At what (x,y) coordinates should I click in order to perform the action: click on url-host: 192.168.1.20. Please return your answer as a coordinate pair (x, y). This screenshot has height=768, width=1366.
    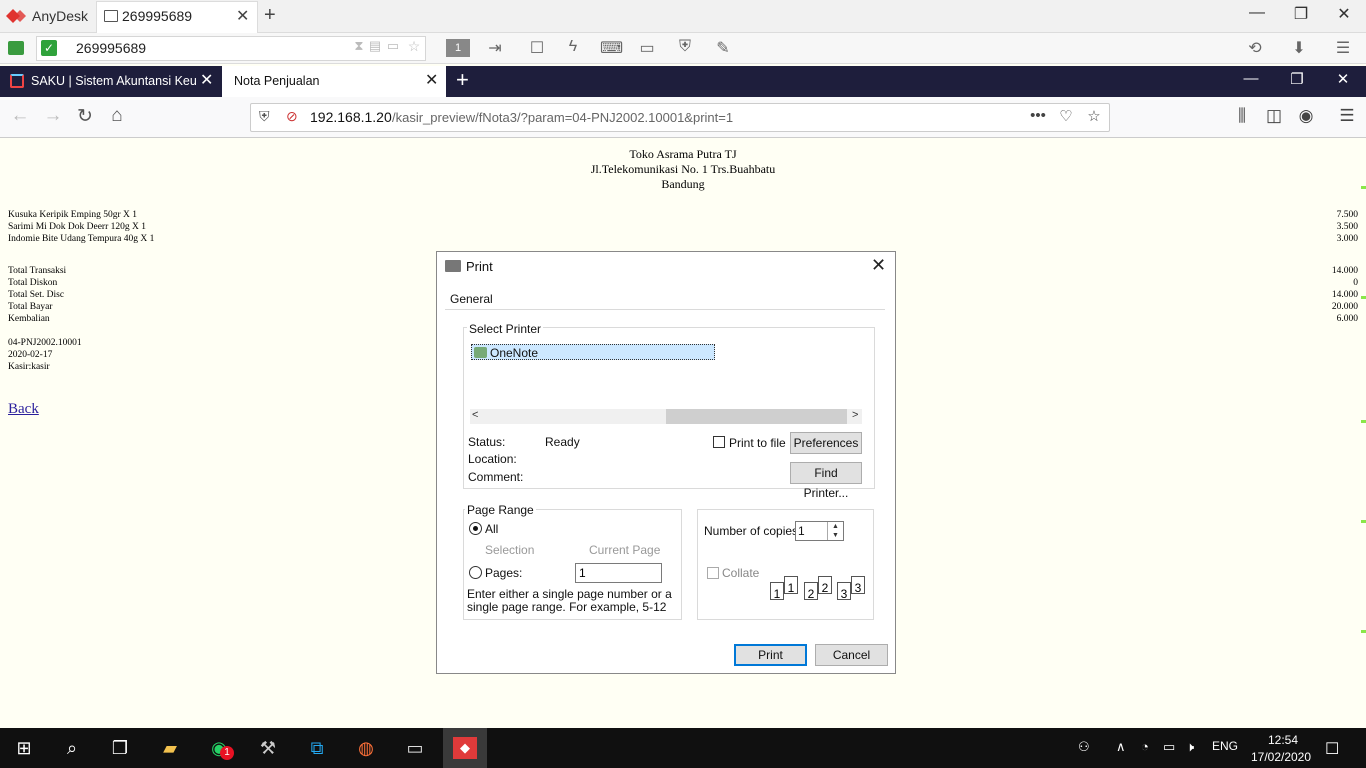
    Looking at the image, I should click on (351, 117).